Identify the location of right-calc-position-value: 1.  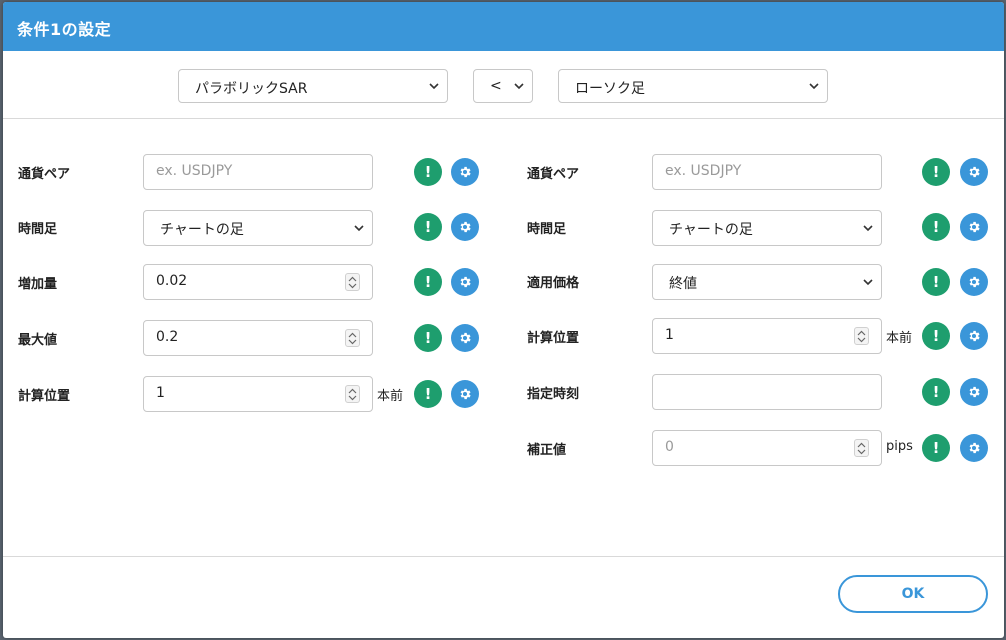
(669, 335).